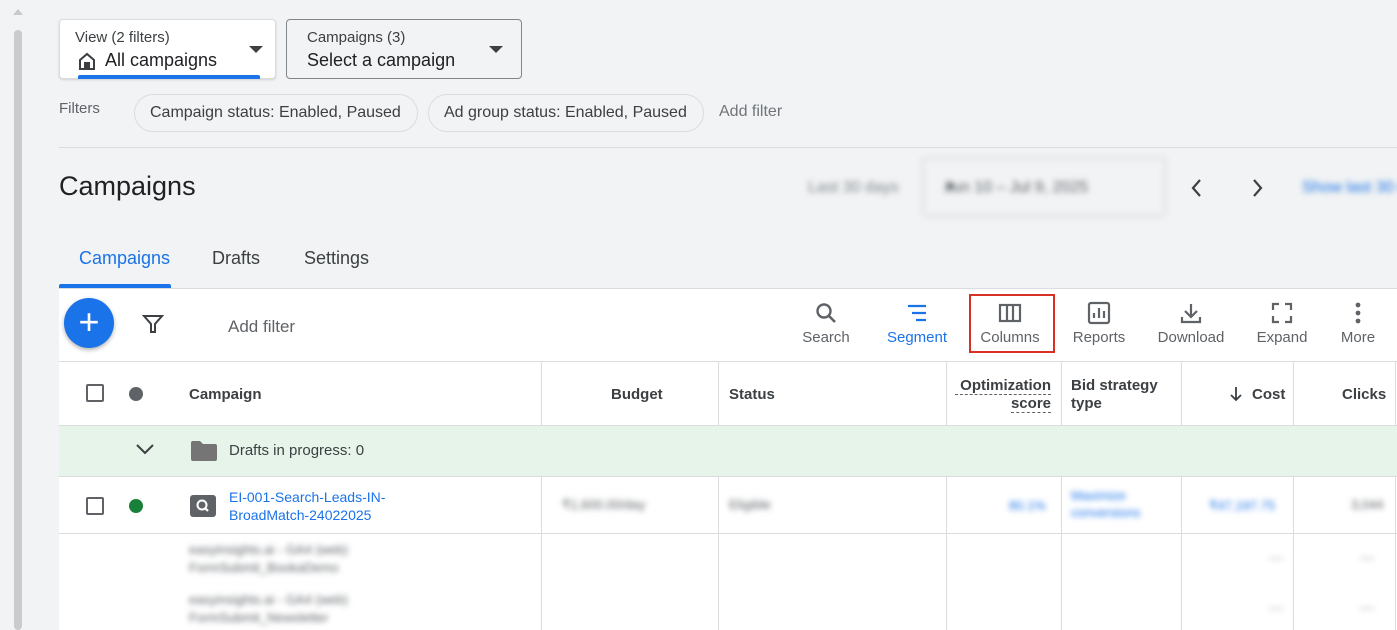  What do you see at coordinates (136, 506) in the screenshot?
I see `status-enabled-dot-icon` at bounding box center [136, 506].